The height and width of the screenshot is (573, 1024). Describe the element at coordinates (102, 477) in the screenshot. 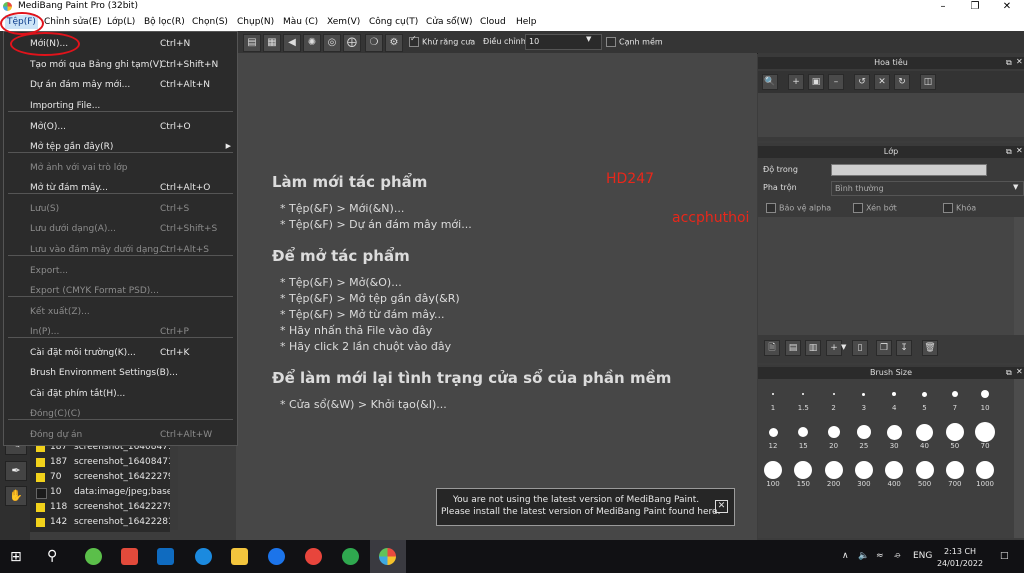

I see `layer-row: 70 screenshot_16422279` at that location.